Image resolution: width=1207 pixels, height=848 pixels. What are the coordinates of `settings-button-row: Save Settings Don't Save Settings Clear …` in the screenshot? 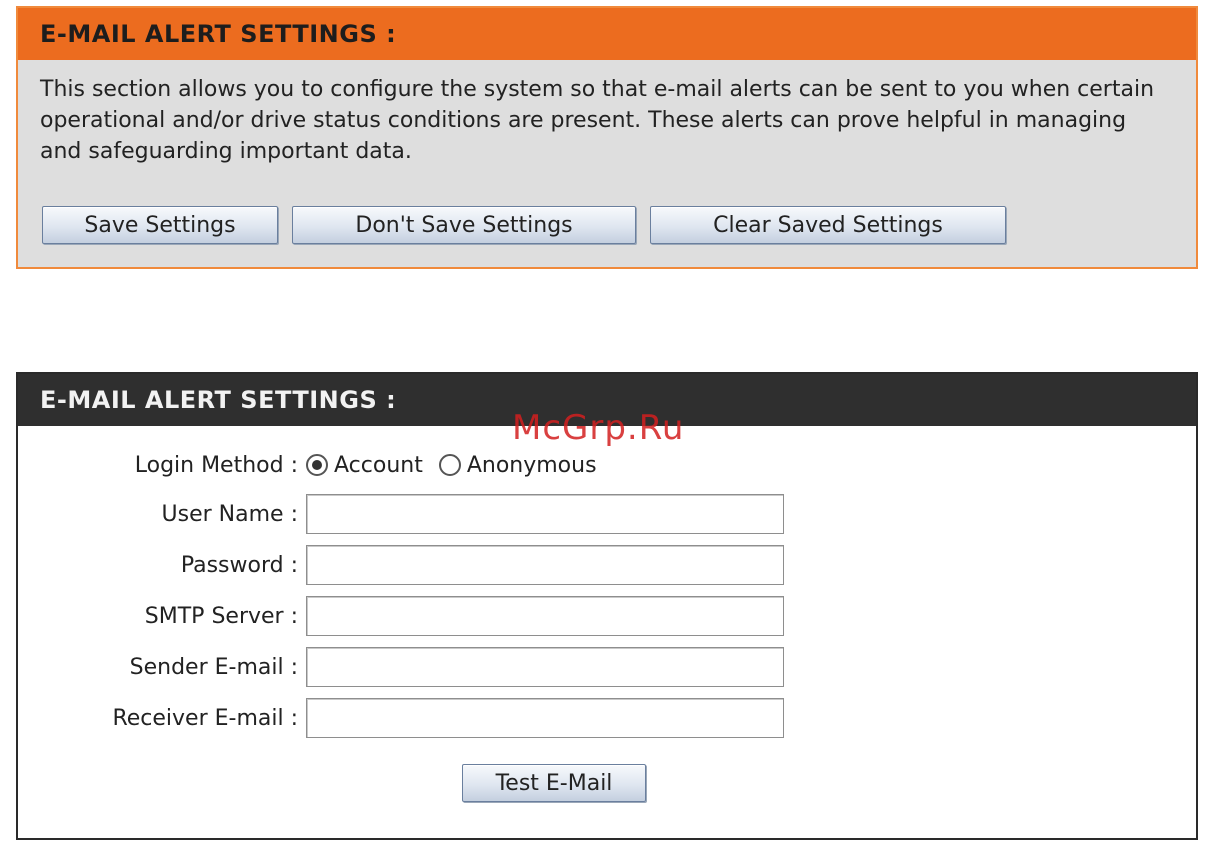 It's located at (524, 225).